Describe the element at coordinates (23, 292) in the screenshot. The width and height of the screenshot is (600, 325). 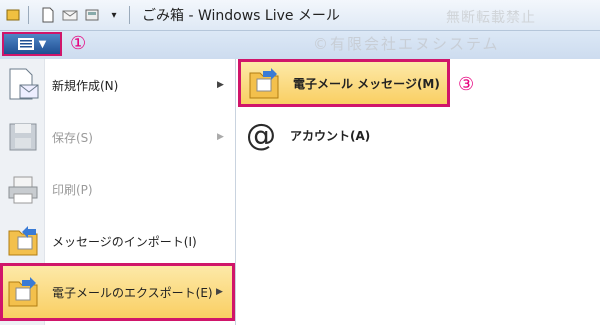
I see `export-folder-icon` at that location.